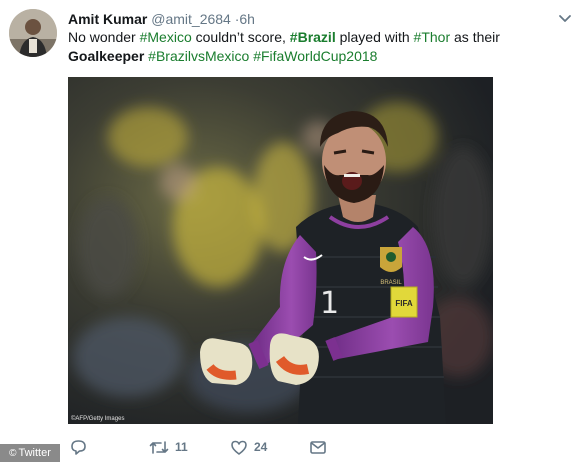 Image resolution: width=586 pixels, height=462 pixels. What do you see at coordinates (475, 37) in the screenshot?
I see `text-fragment: as their` at bounding box center [475, 37].